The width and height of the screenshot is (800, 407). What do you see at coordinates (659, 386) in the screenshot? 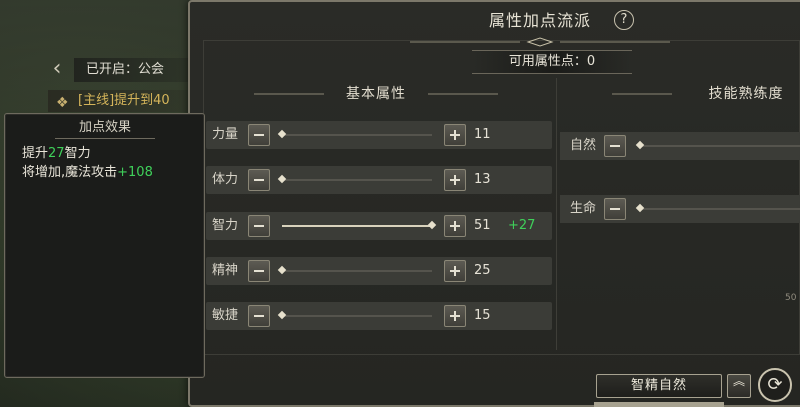
I see `build-preset-button: 智精自然` at bounding box center [659, 386].